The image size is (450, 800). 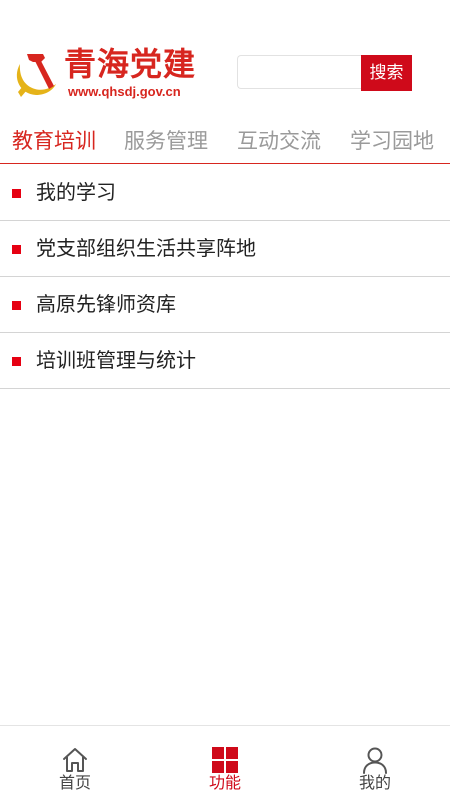 I want to click on list-item-branch-life-sharing: 党支部组织生活共享阵地, so click(x=225, y=249).